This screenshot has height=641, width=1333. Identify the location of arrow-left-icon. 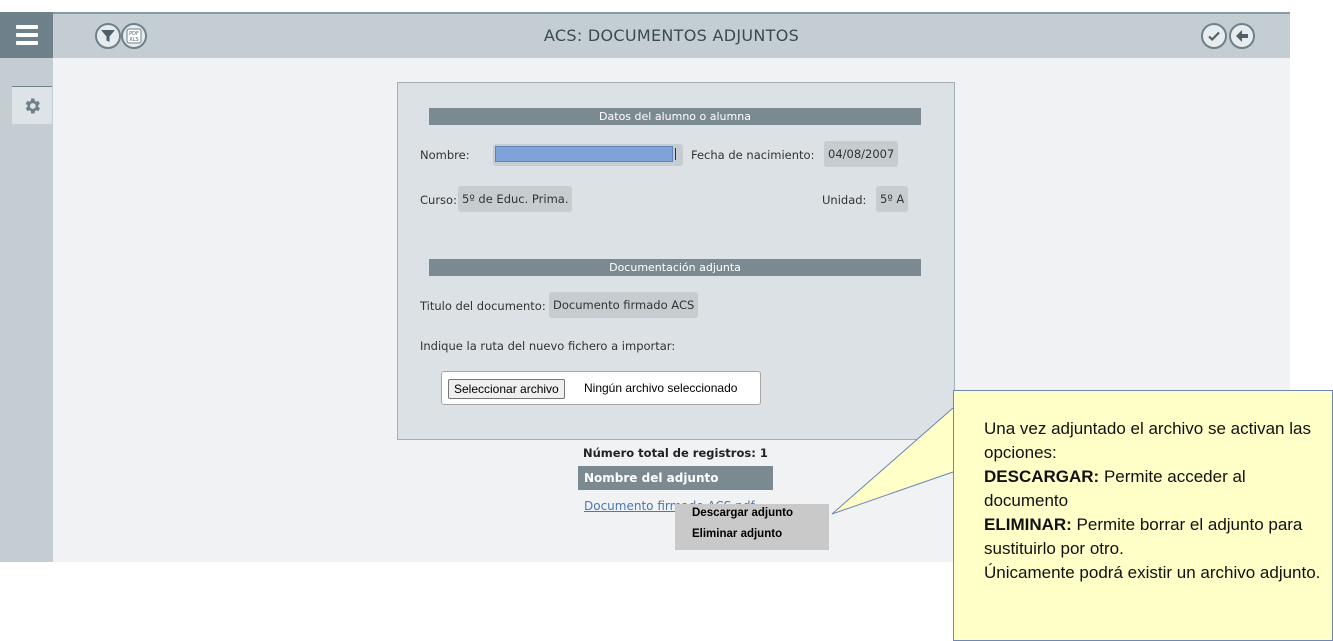
(1242, 36).